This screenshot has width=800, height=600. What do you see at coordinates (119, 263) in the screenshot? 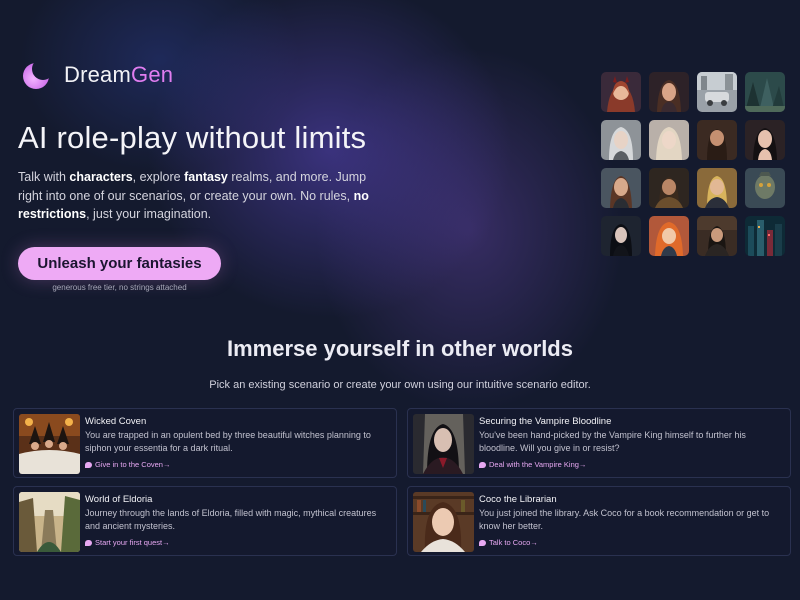
I see `unleash-fantasies-button: Unleash your fantasies` at bounding box center [119, 263].